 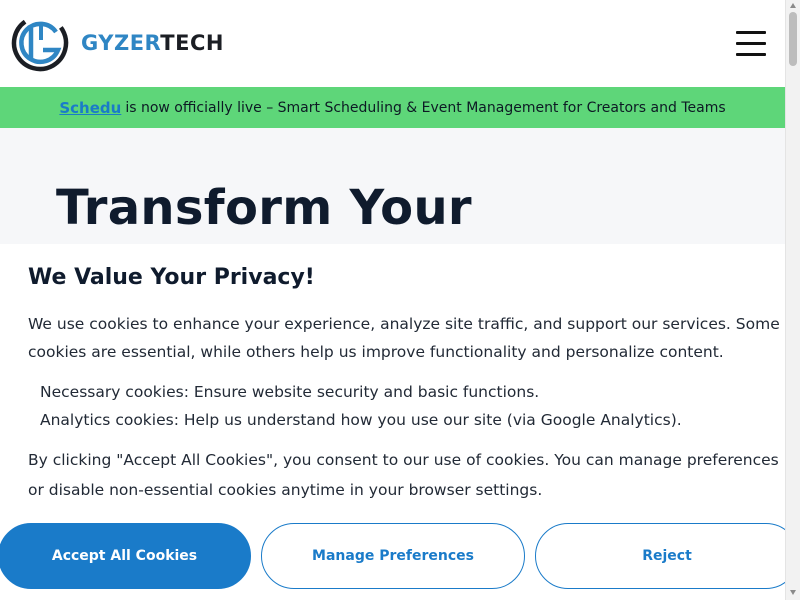 I want to click on logo-wordmark: GYZERTECH, so click(x=152, y=42).